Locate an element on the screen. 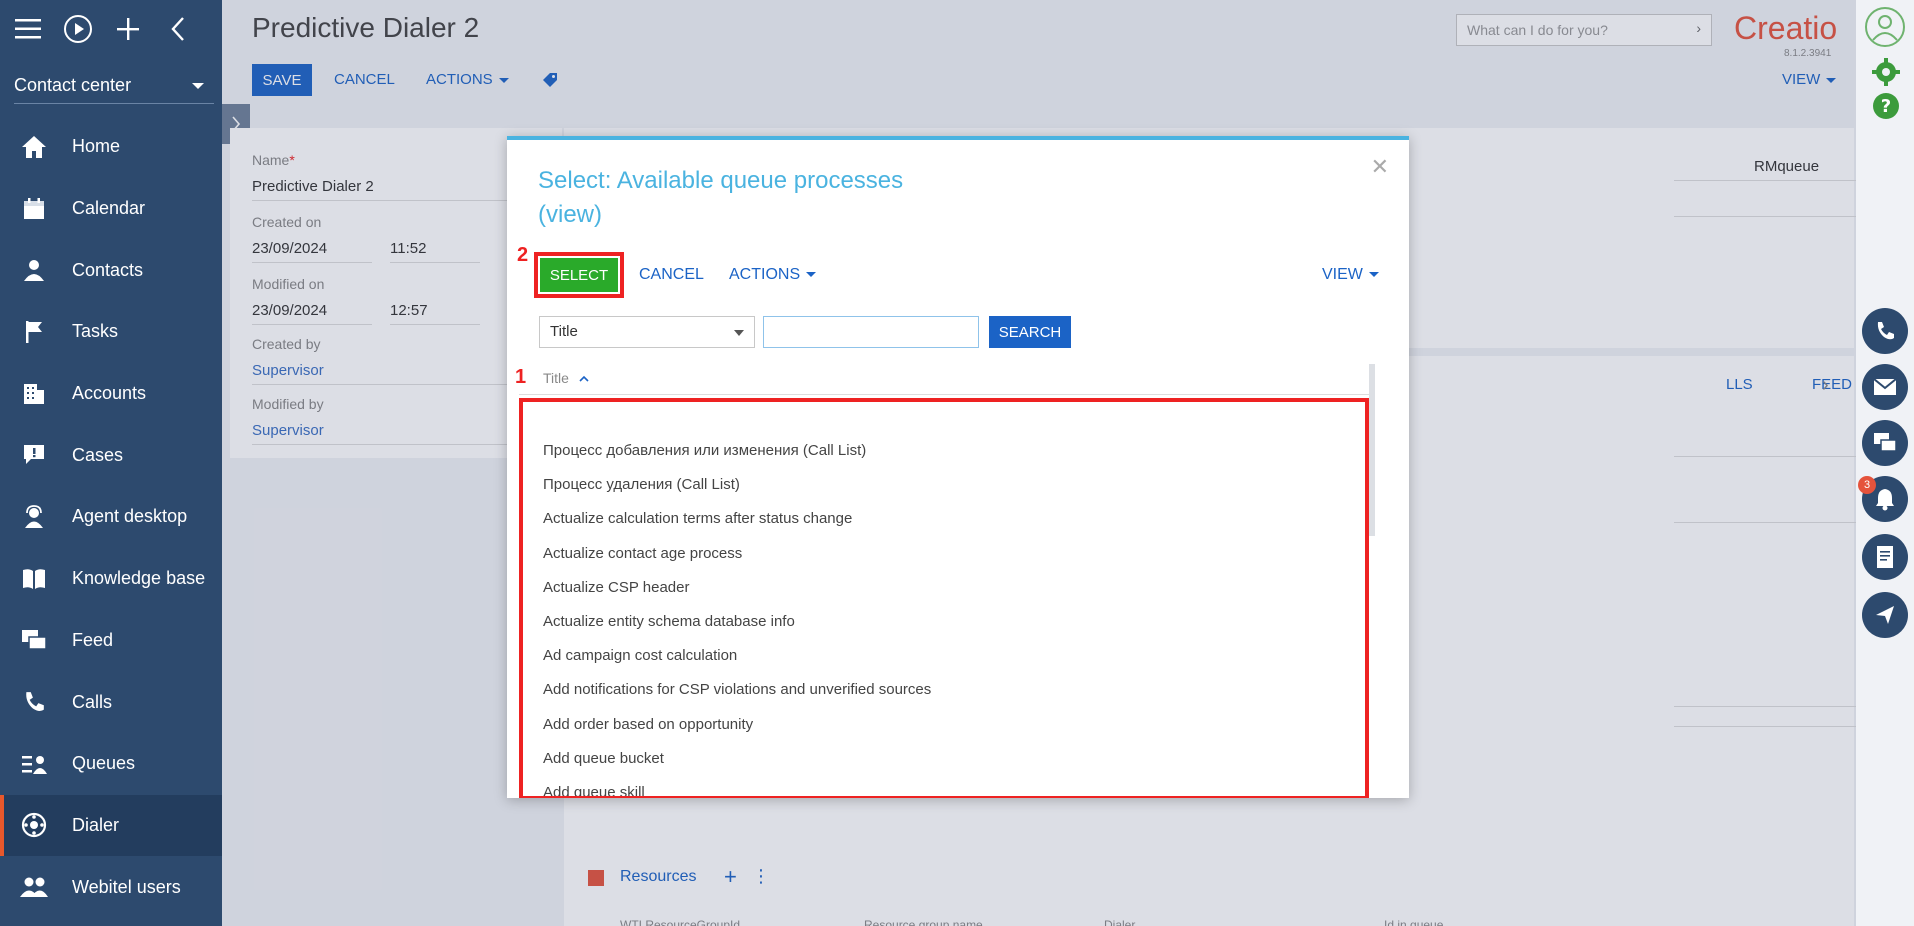  back-icon is located at coordinates (178, 29).